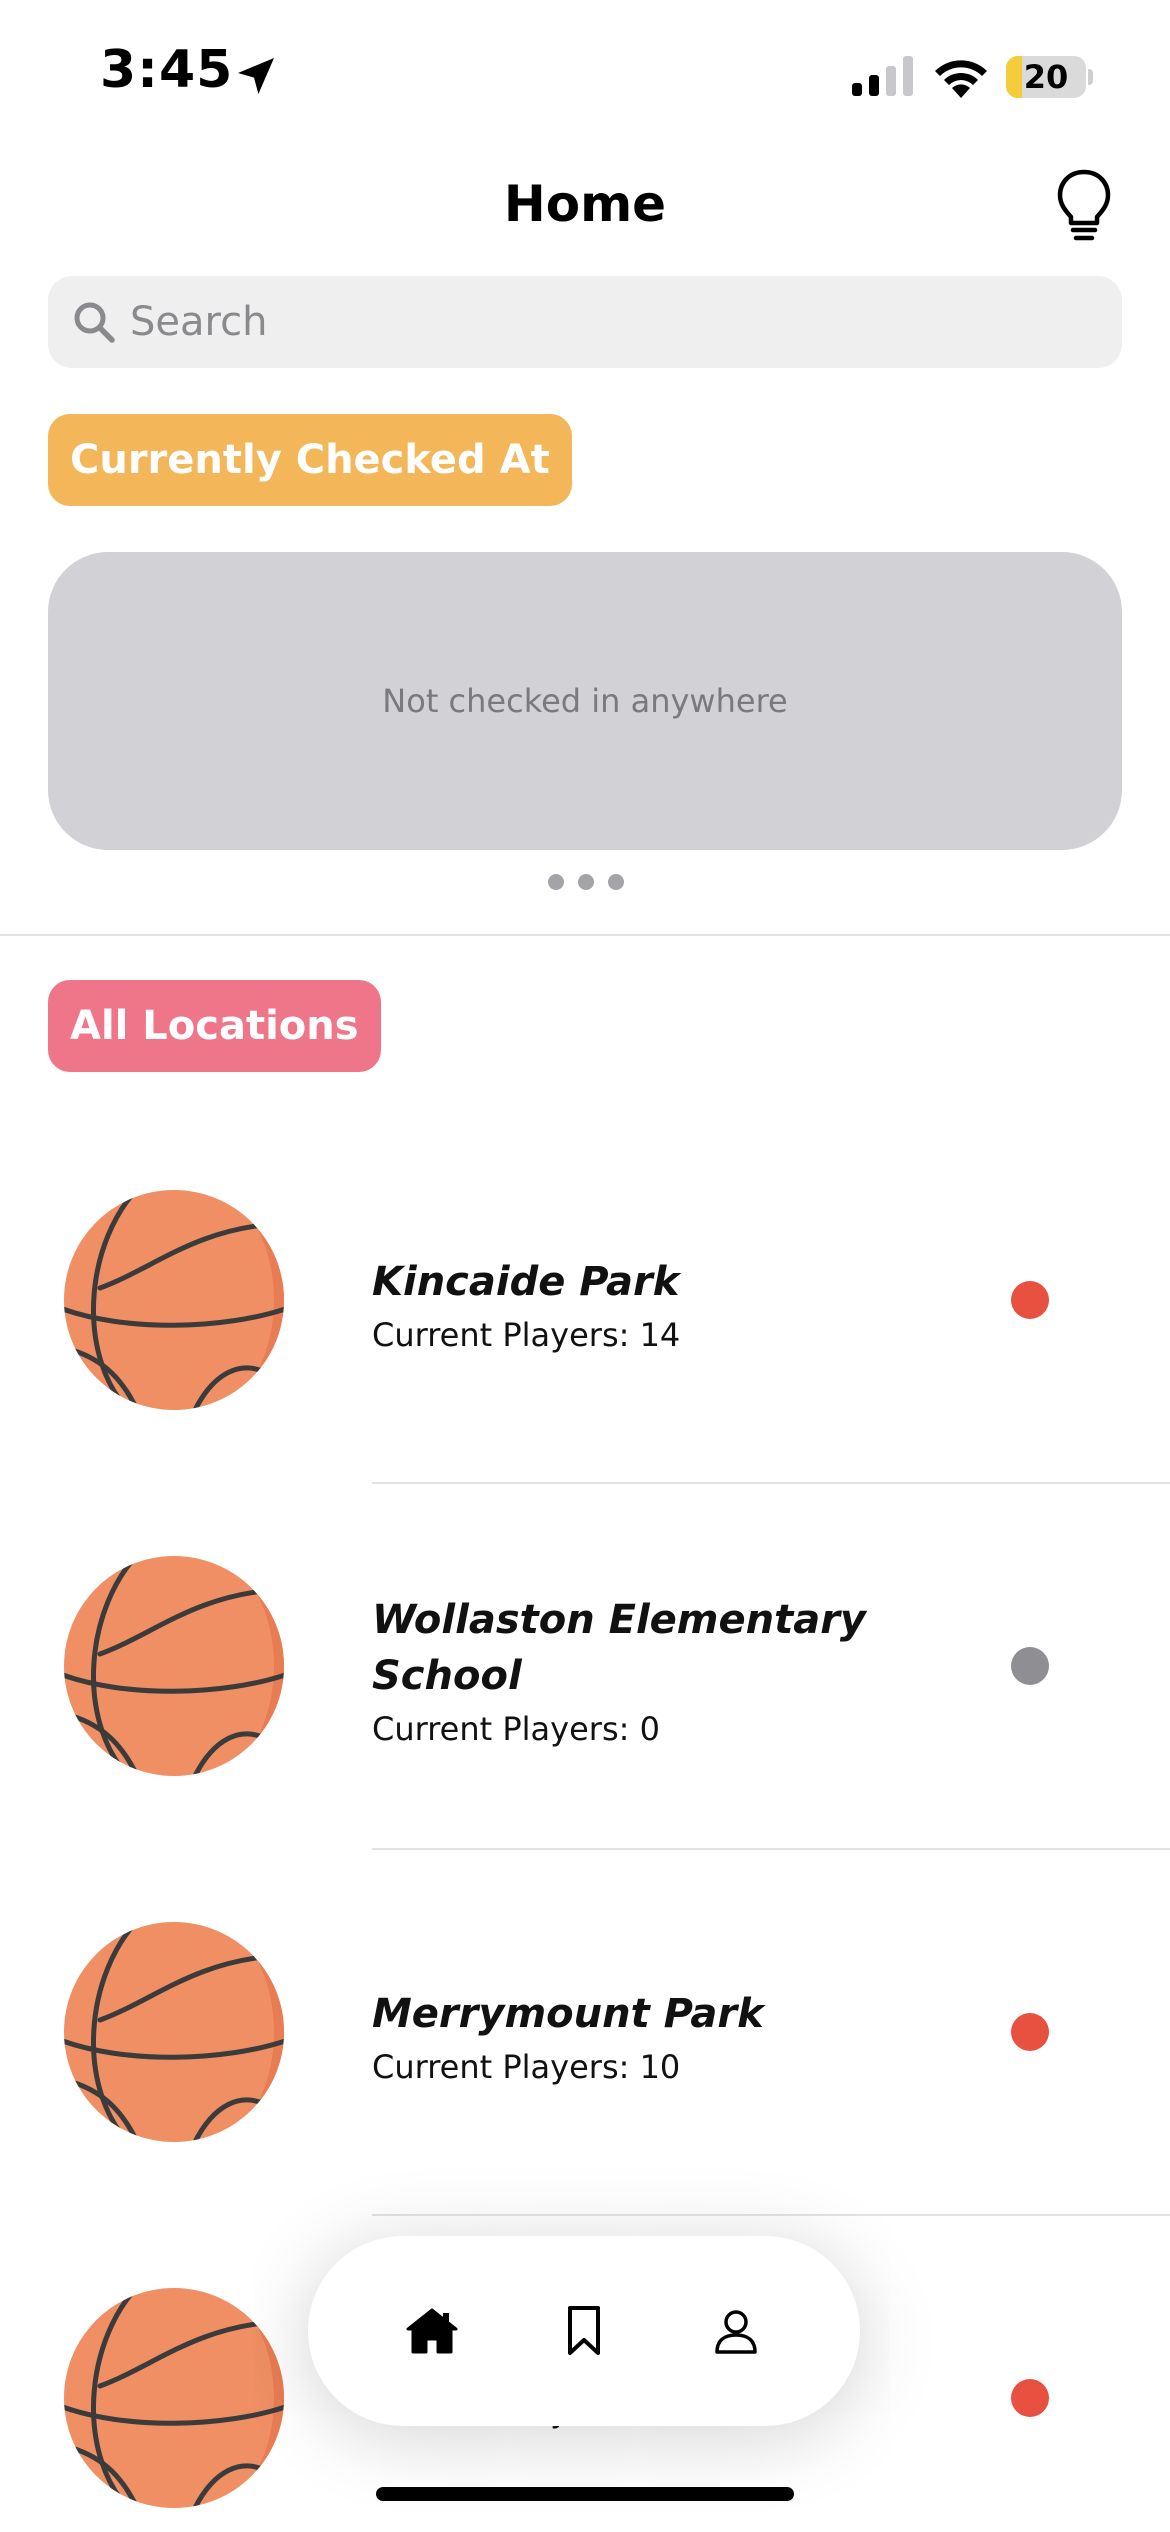 The height and width of the screenshot is (2532, 1170). I want to click on location-arrow-icon, so click(256, 76).